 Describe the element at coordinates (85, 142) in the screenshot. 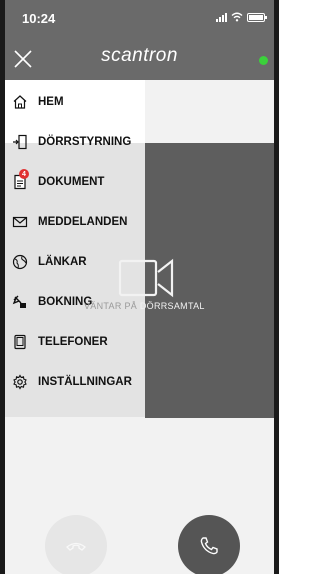

I see `menu-item-label: DÖRRSTYRNING` at that location.